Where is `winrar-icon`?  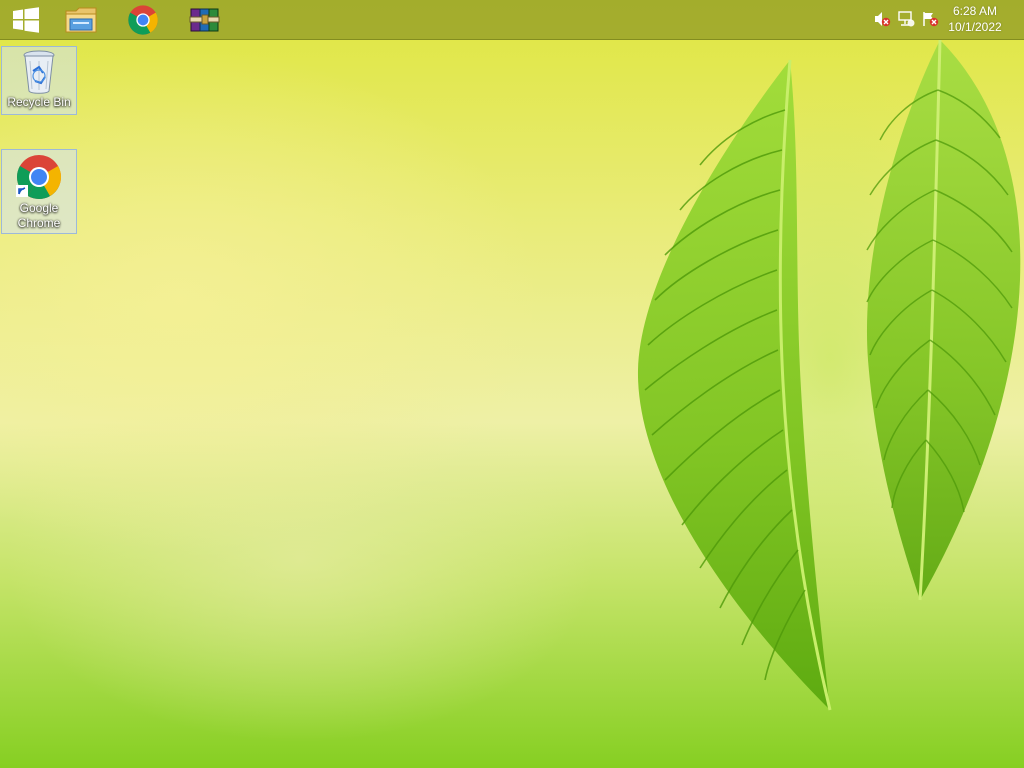
winrar-icon is located at coordinates (204, 20).